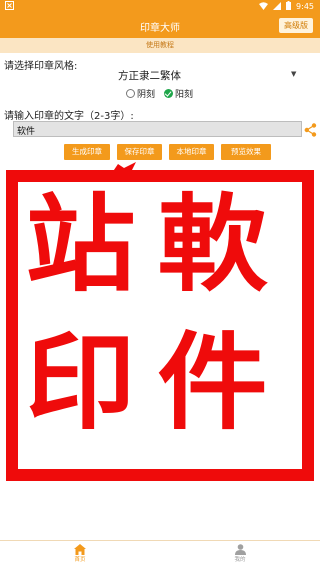 This screenshot has width=320, height=569. I want to click on save-seal-button: 保存印章, so click(139, 152).